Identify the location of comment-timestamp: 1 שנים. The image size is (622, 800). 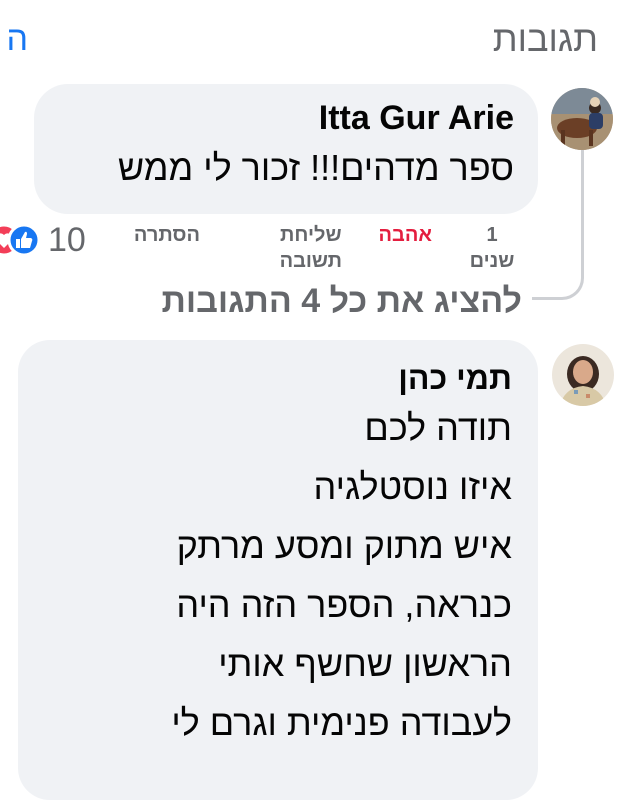
(492, 248).